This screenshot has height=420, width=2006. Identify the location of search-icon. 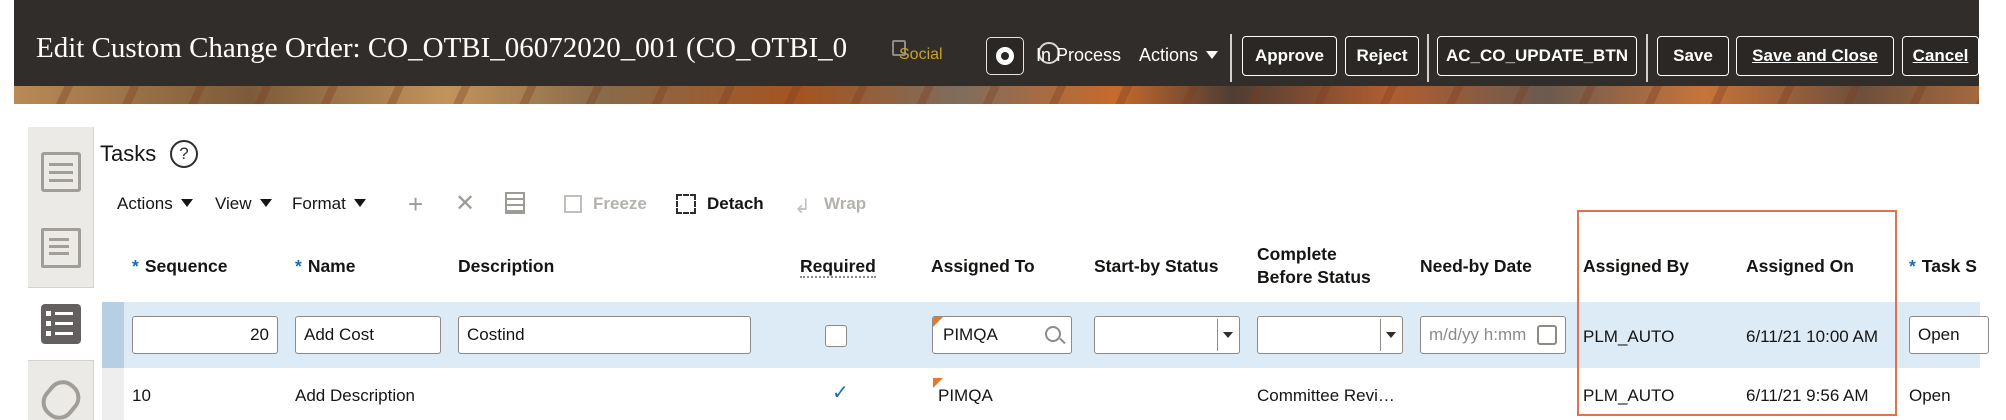
(1053, 334).